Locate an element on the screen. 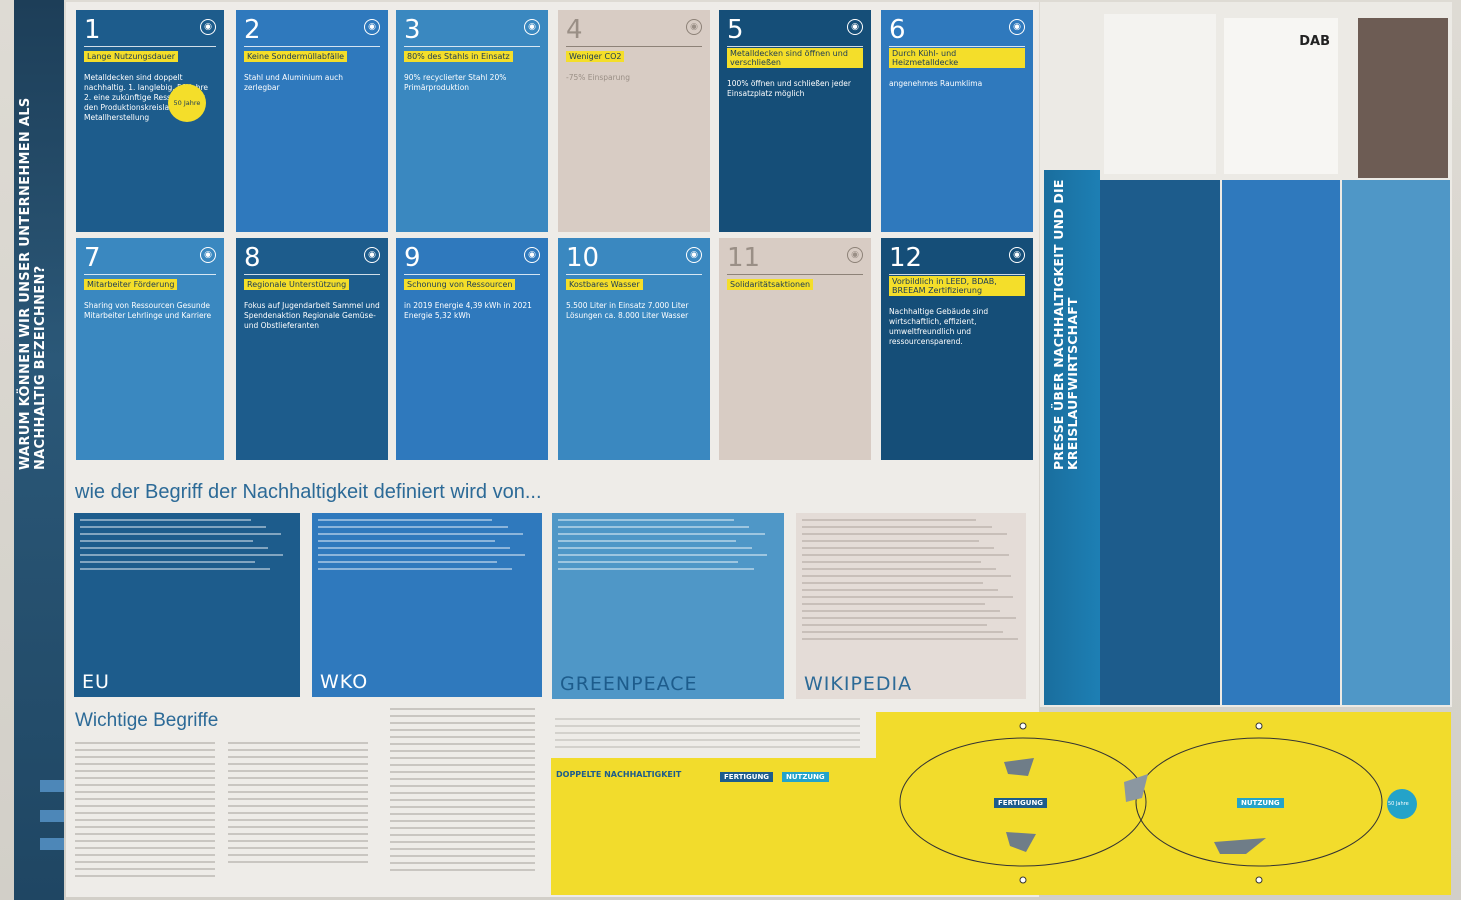 The width and height of the screenshot is (1461, 900). card-body: Stahl und Aluminium auch zerlegbar is located at coordinates (294, 82).